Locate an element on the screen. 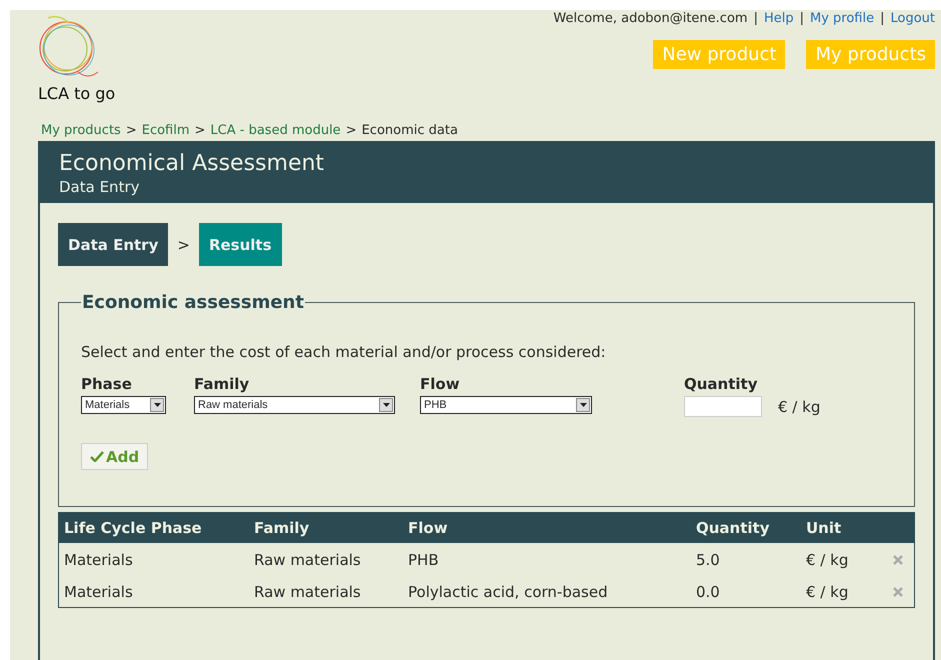  breadcrumb-link: LCA - based module is located at coordinates (275, 130).